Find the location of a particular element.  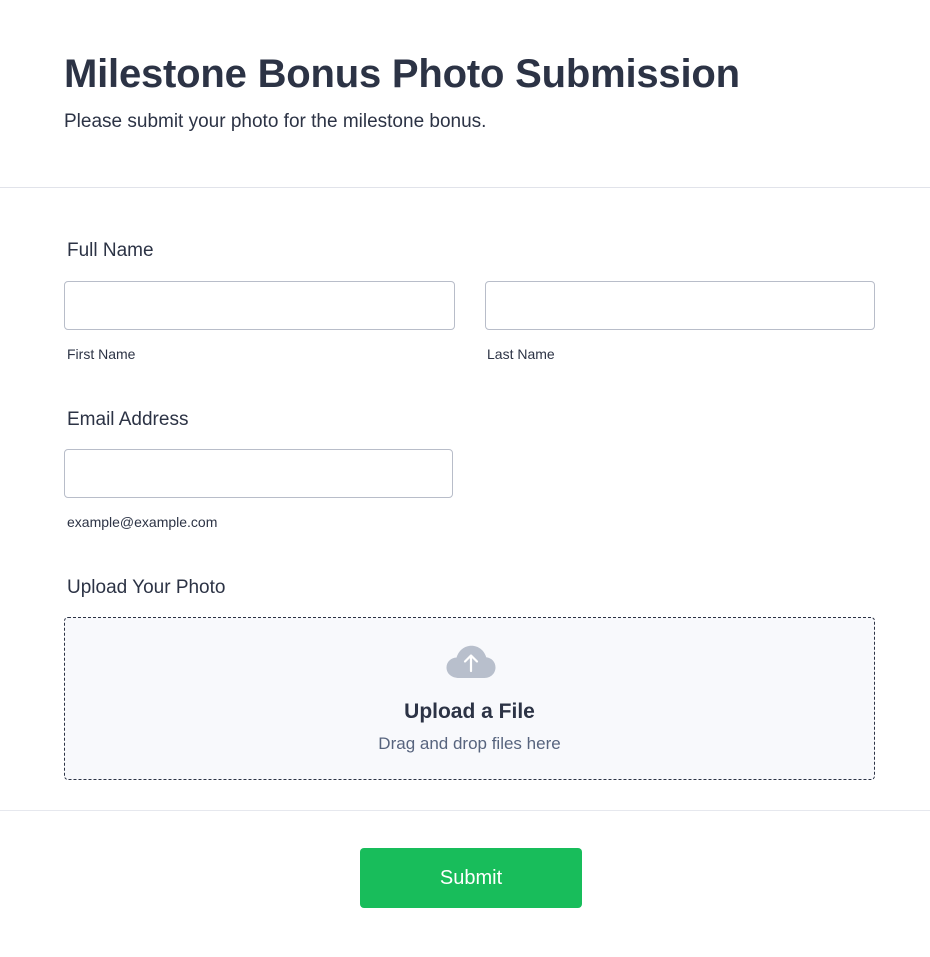

first-name-input is located at coordinates (259, 305).